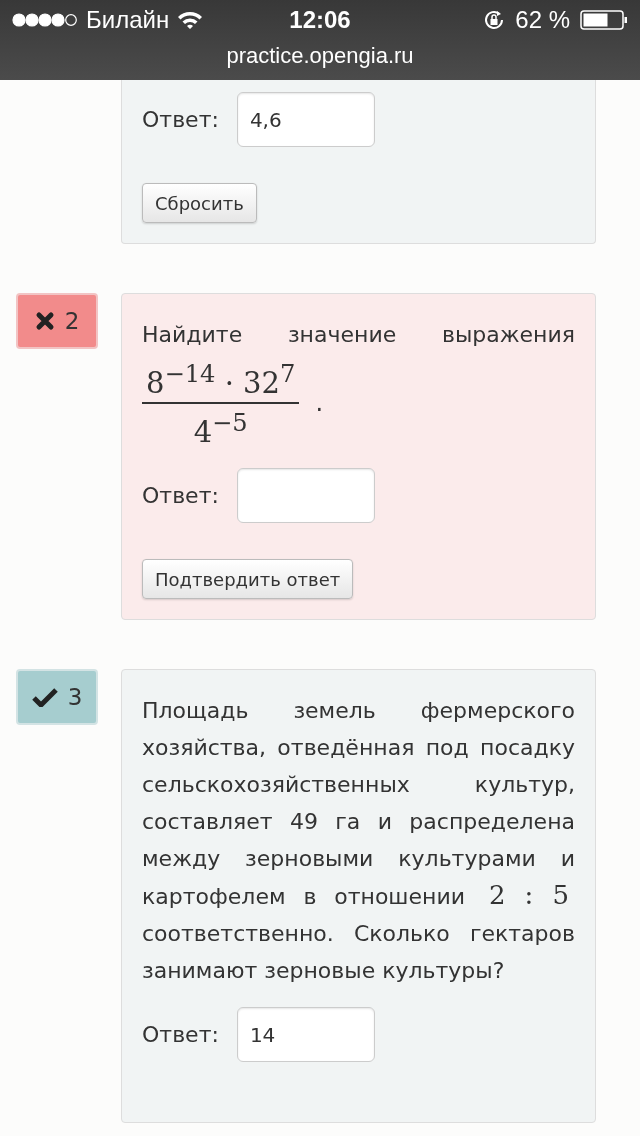  What do you see at coordinates (305, 119) in the screenshot?
I see `answer-field: 4,6` at bounding box center [305, 119].